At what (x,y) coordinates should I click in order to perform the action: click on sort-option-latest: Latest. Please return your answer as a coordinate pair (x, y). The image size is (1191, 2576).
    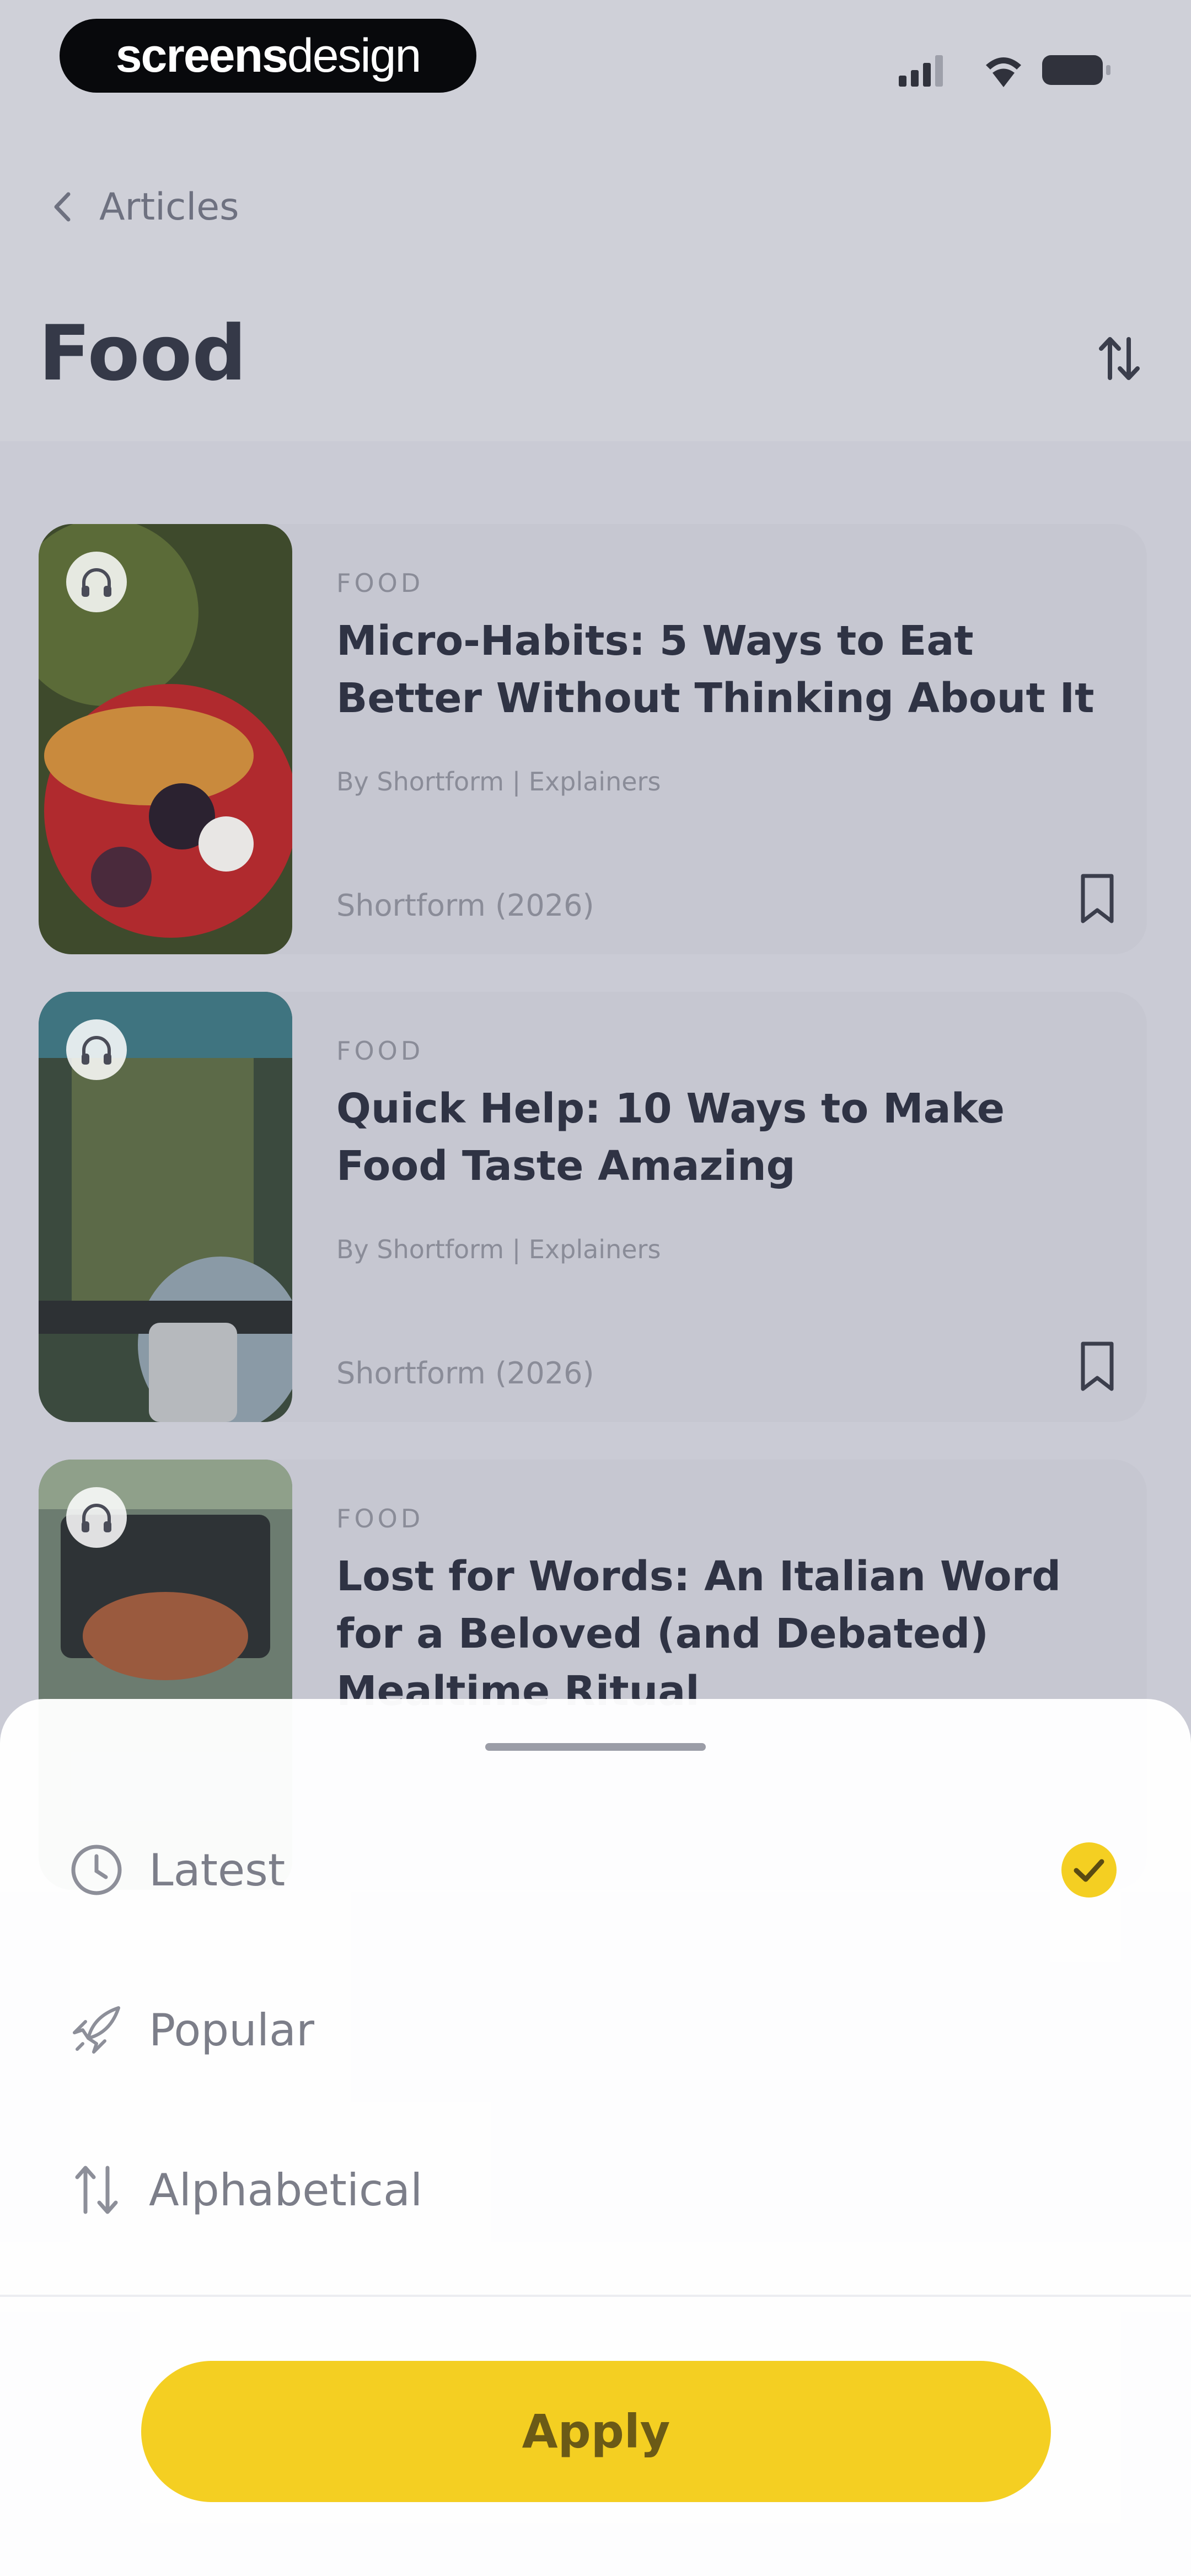
    Looking at the image, I should click on (601, 1870).